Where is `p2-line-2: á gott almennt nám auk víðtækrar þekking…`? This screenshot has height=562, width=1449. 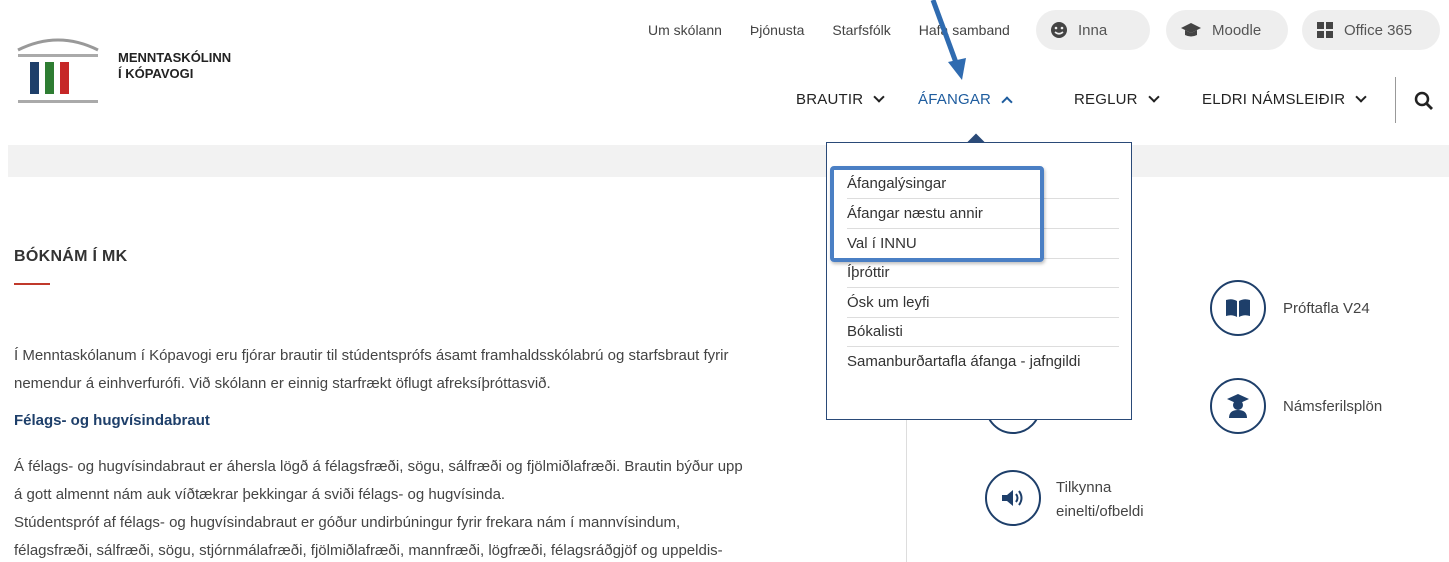 p2-line-2: á gott almennt nám auk víðtækrar þekking… is located at coordinates (260, 494).